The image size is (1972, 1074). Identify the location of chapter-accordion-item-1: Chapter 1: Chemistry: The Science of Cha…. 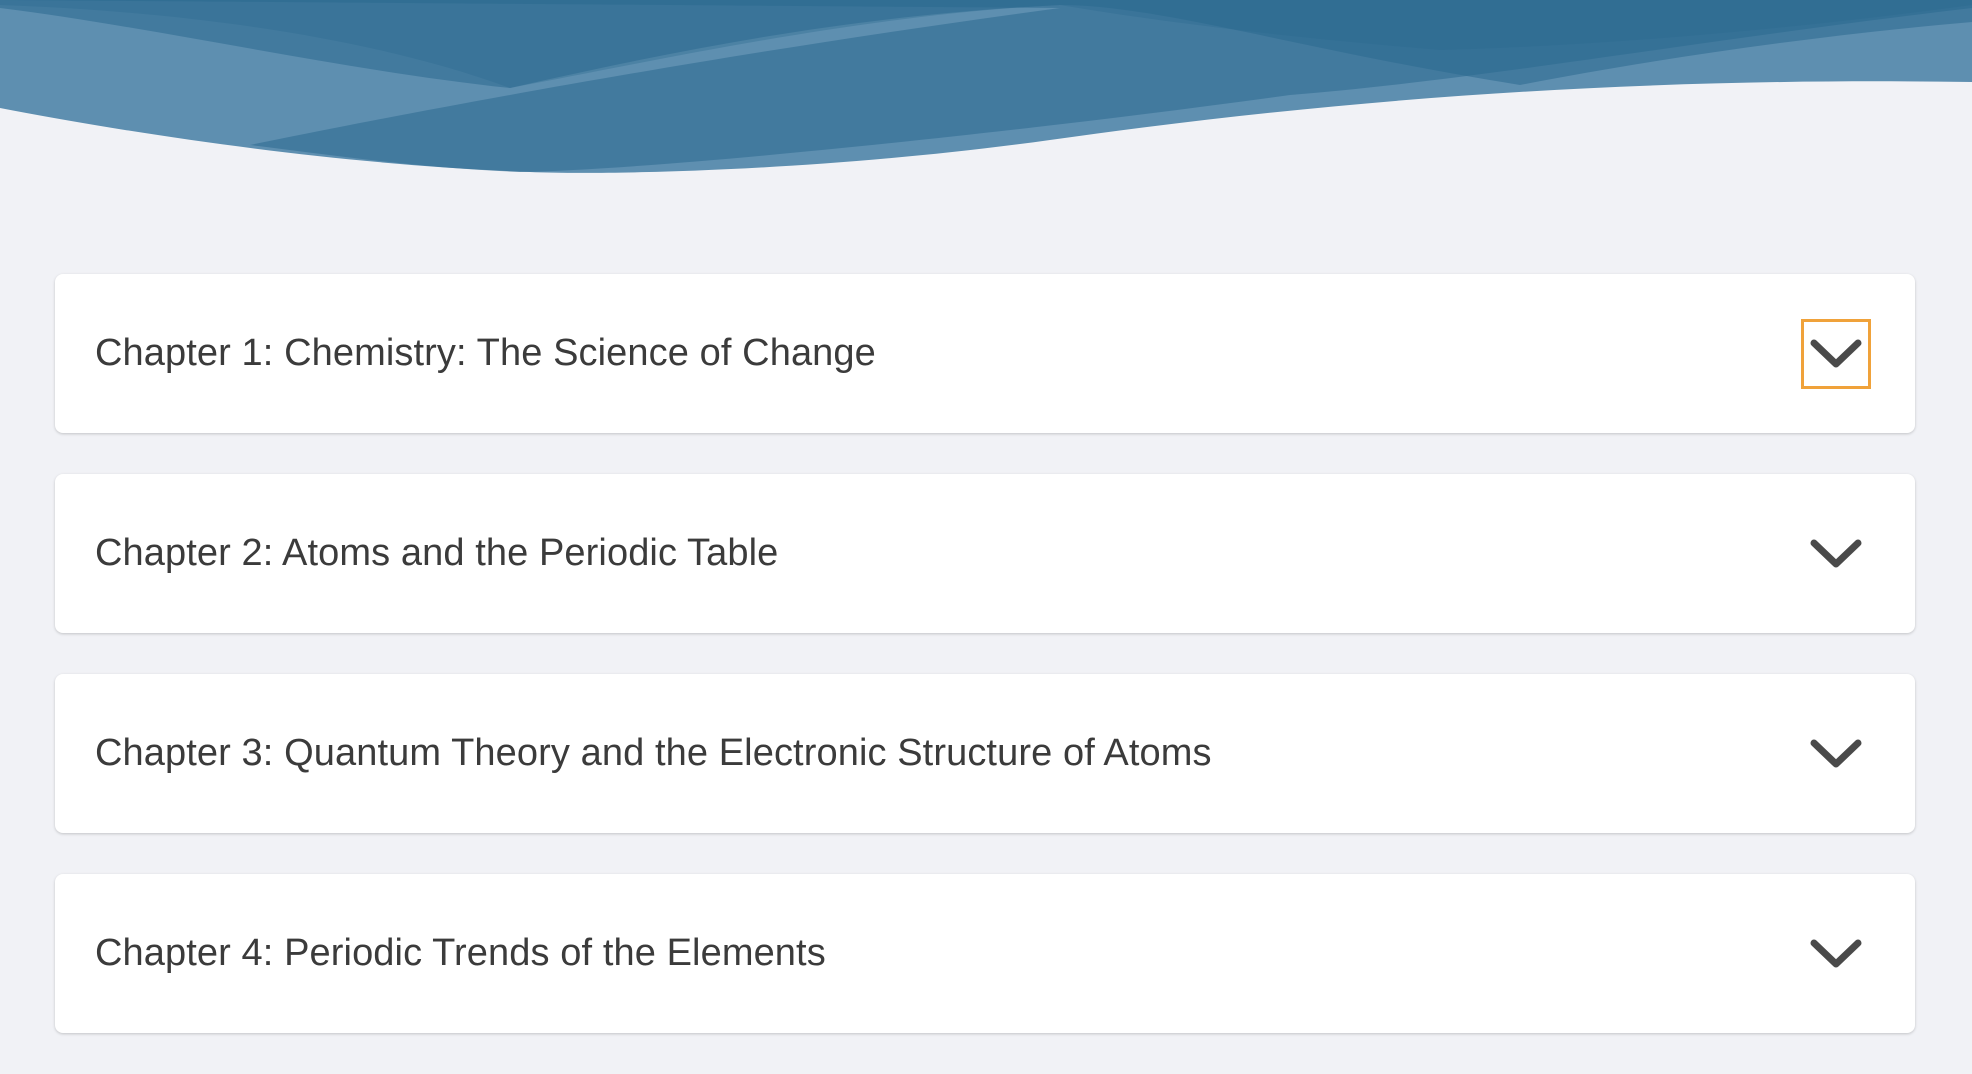
(985, 353).